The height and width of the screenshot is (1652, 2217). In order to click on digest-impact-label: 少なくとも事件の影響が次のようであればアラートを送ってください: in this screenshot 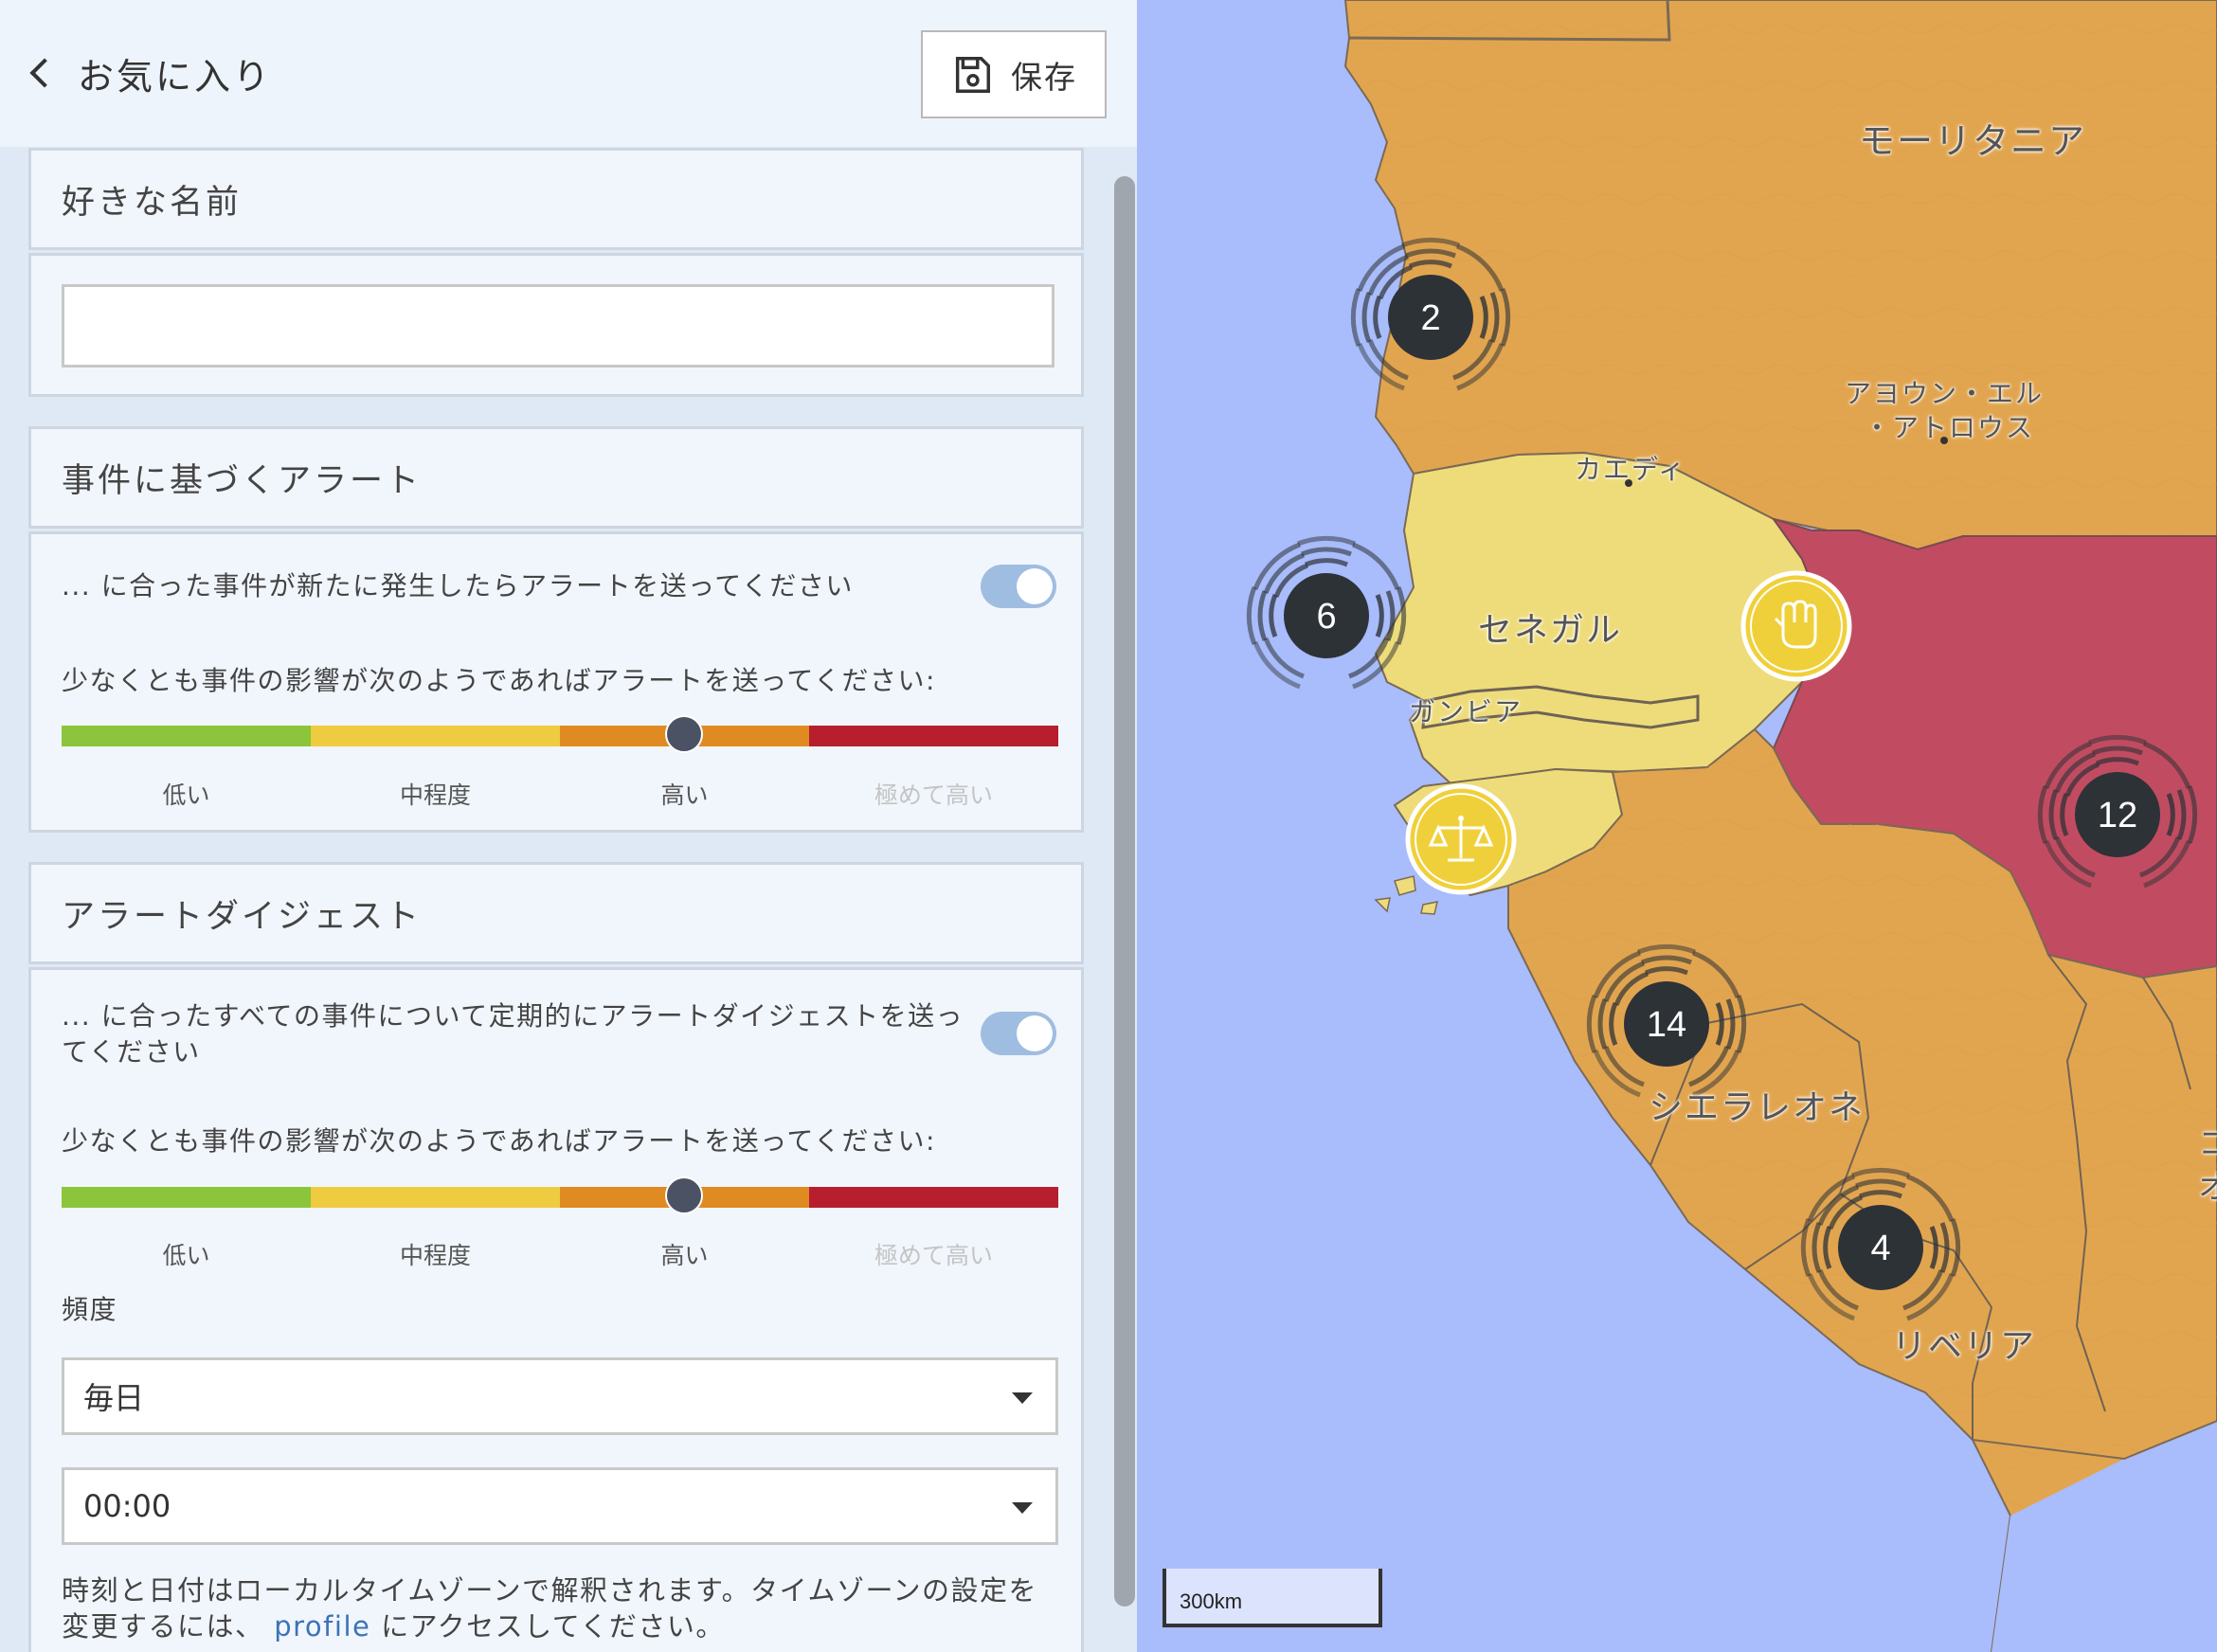, I will do `click(499, 1141)`.